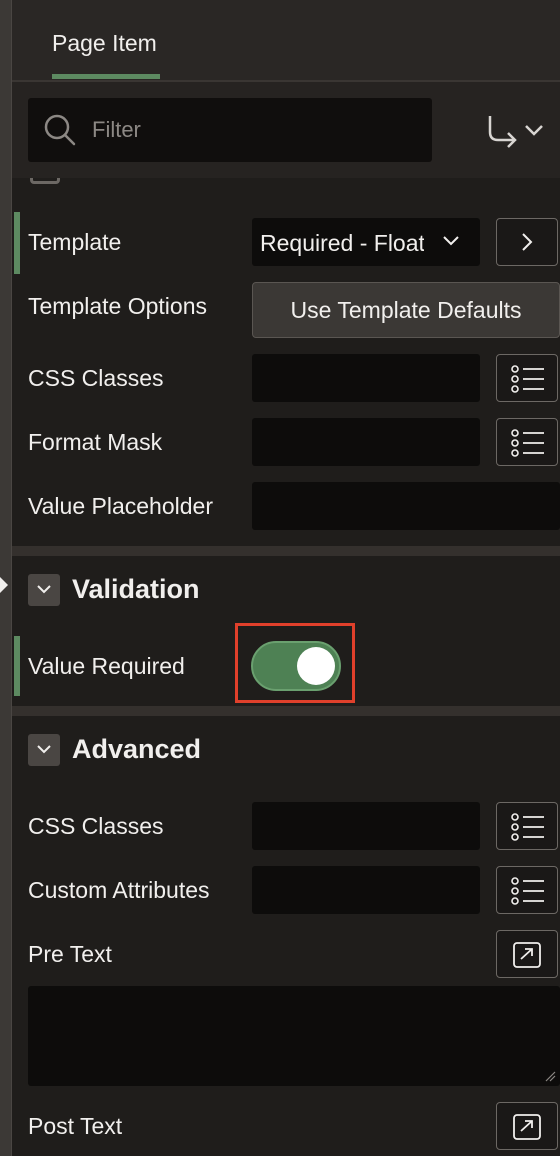 The width and height of the screenshot is (560, 1156). What do you see at coordinates (119, 890) in the screenshot?
I see `custom-attributes-label: Custom Attributes` at bounding box center [119, 890].